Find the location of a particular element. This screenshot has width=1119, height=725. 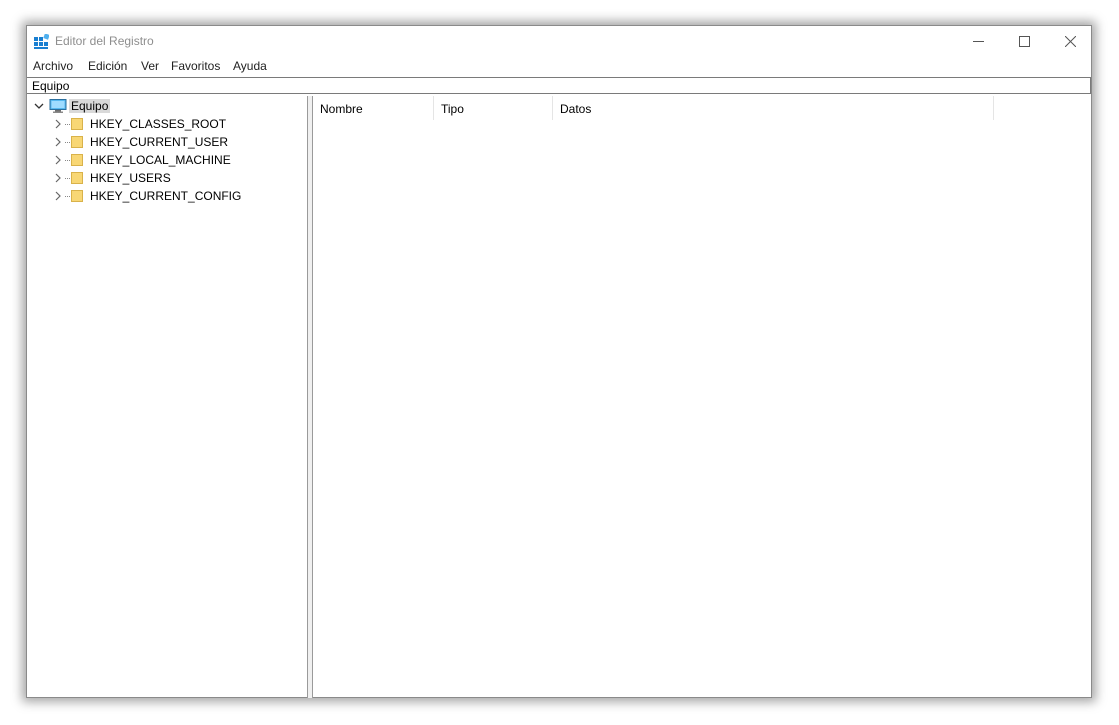

maximize-button is located at coordinates (1024, 41).